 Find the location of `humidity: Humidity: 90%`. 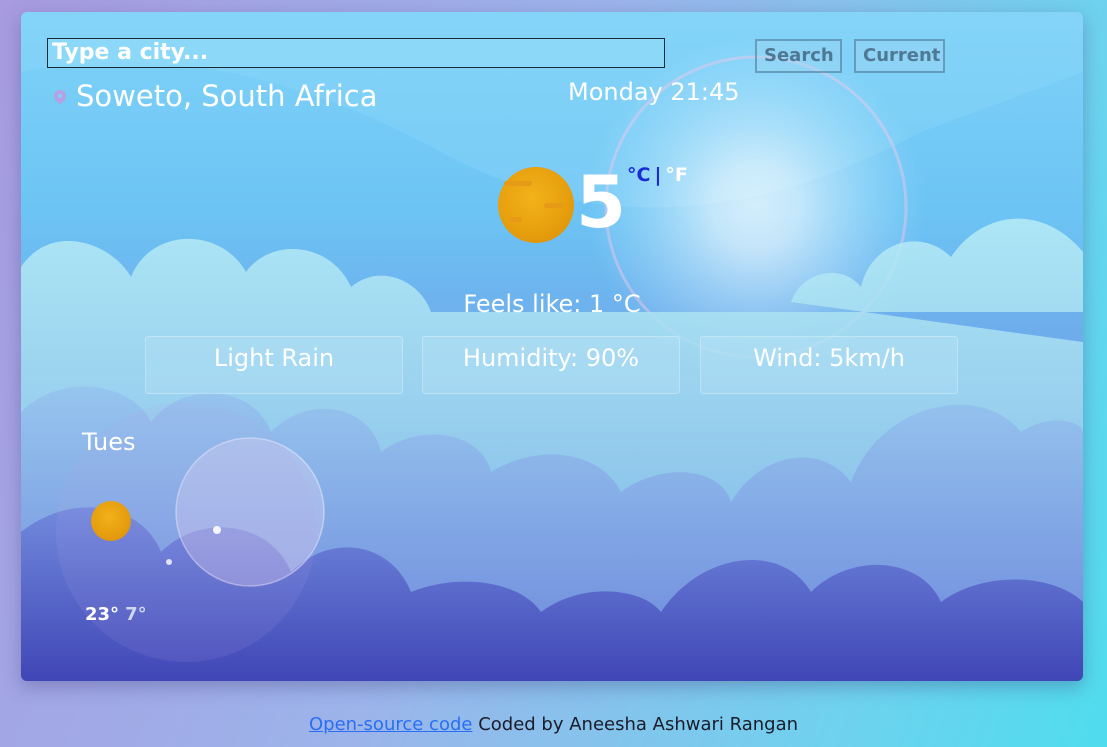

humidity: Humidity: 90% is located at coordinates (551, 365).